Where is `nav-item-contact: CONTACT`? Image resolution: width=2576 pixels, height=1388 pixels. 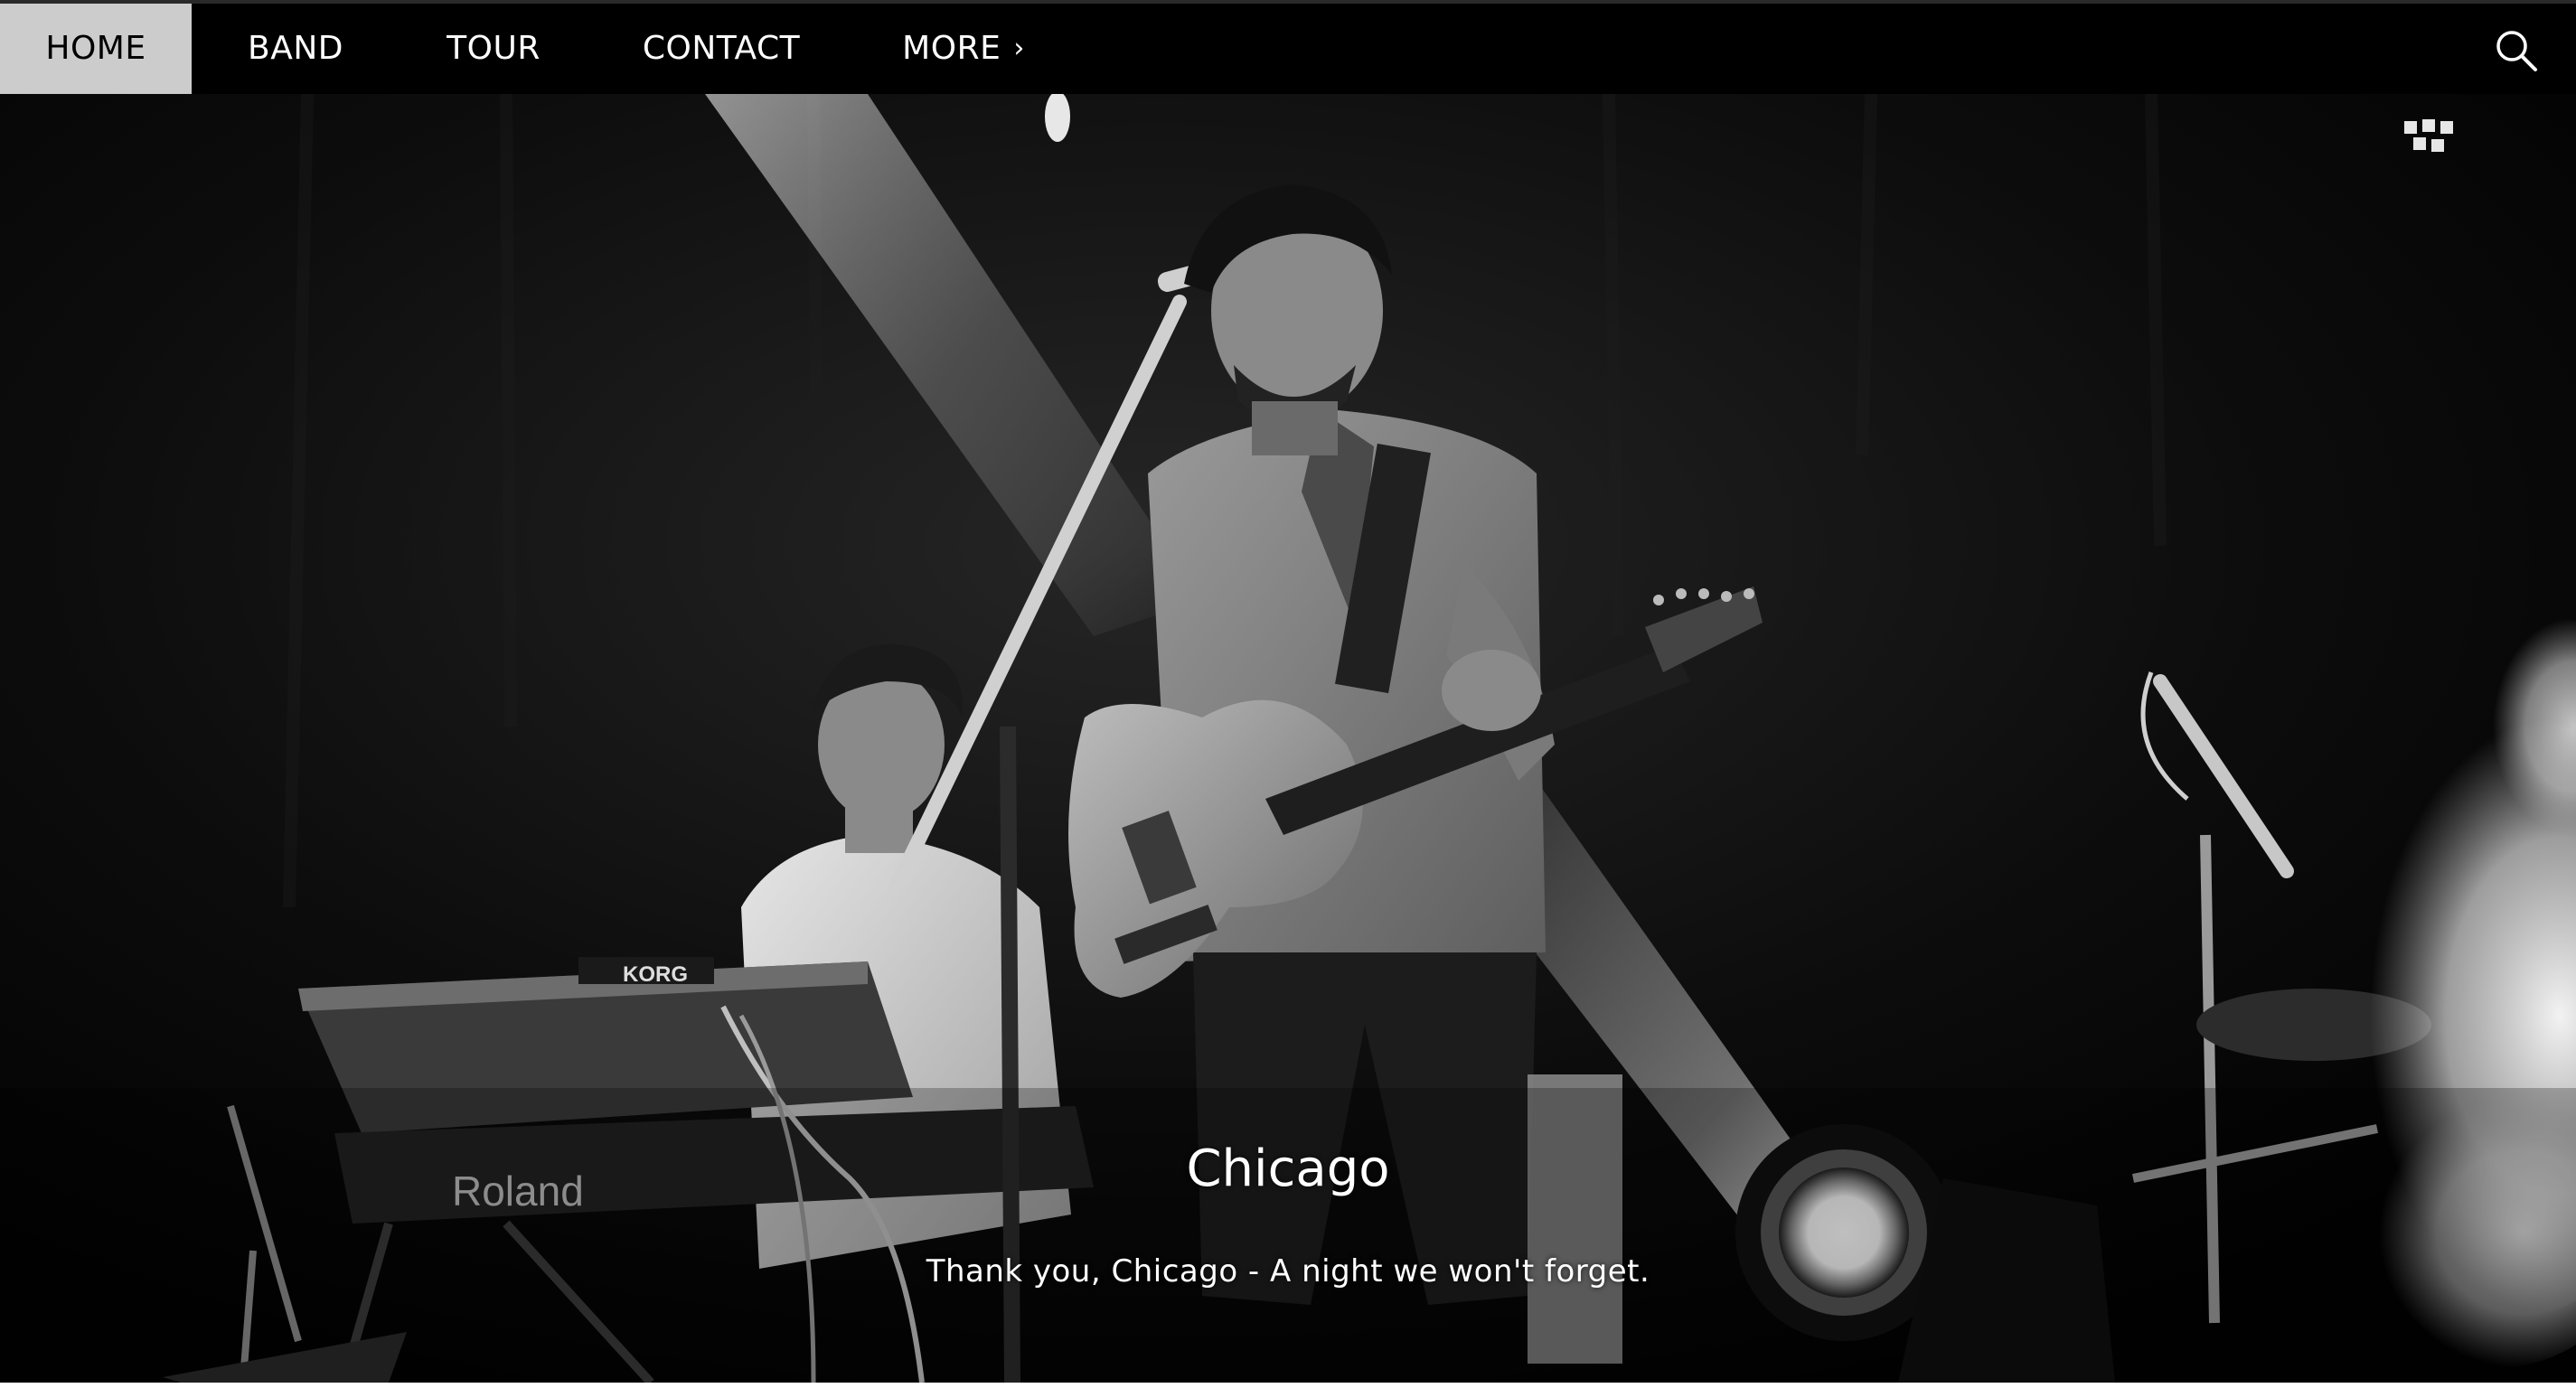
nav-item-contact: CONTACT is located at coordinates (722, 49).